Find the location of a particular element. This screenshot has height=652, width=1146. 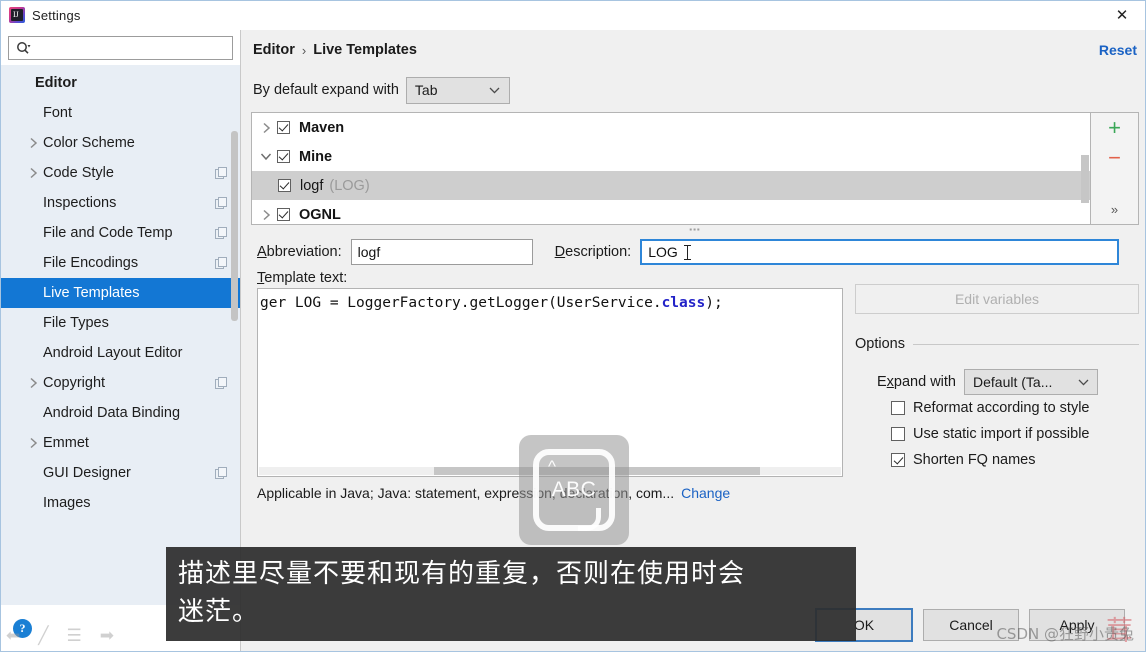

default-expand-select: Tab is located at coordinates (457, 90).